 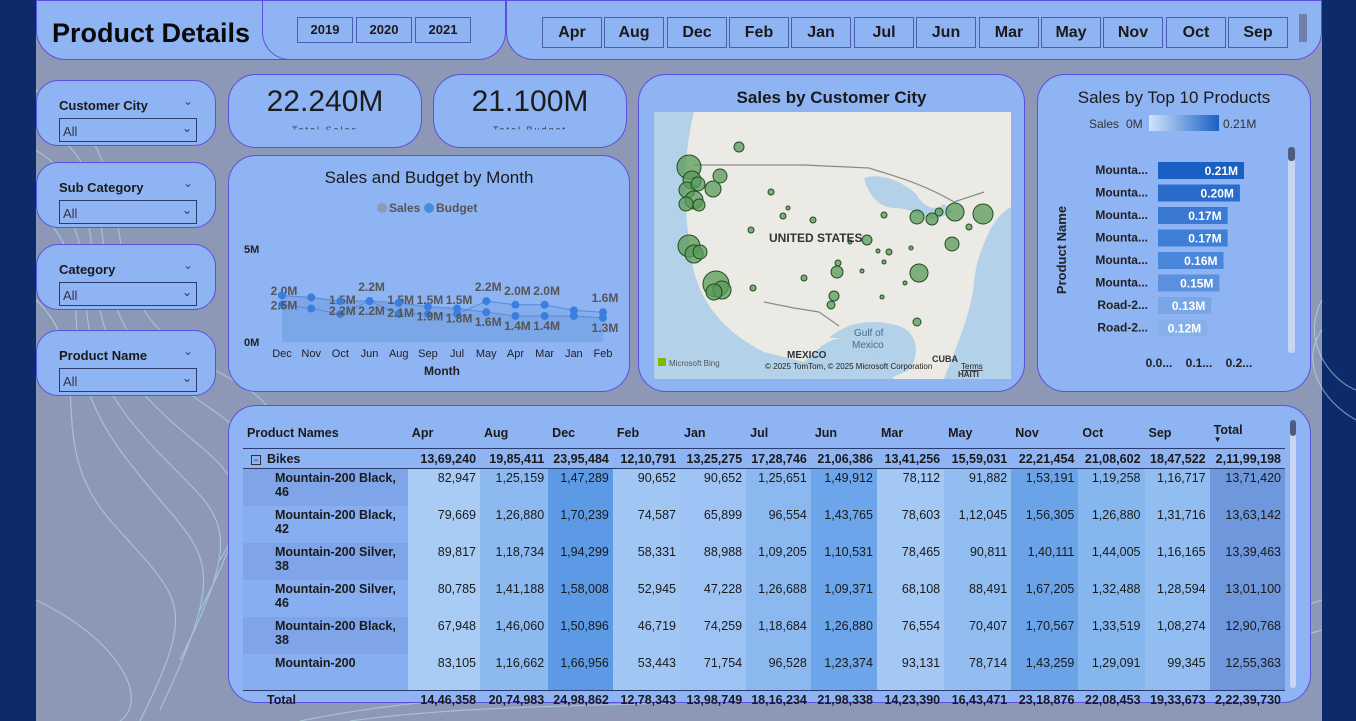 I want to click on month-button-jan: Jan, so click(x=821, y=32).